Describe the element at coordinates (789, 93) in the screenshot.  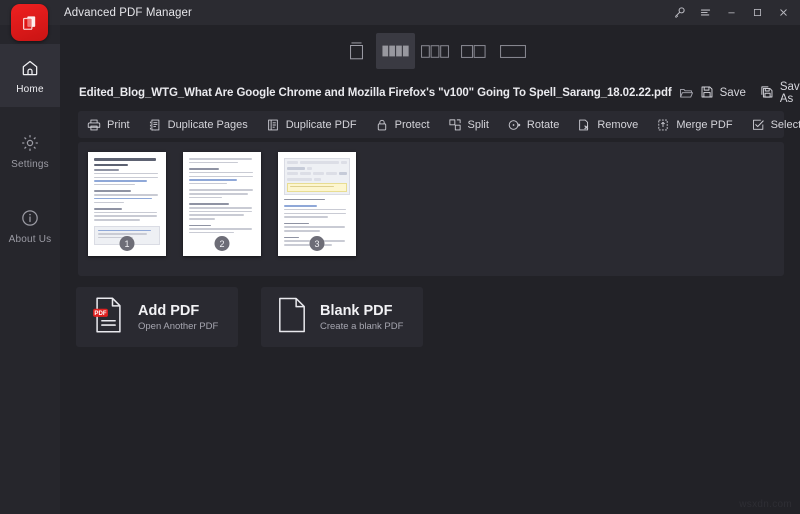
I see `save-as-button-label: Save As` at that location.